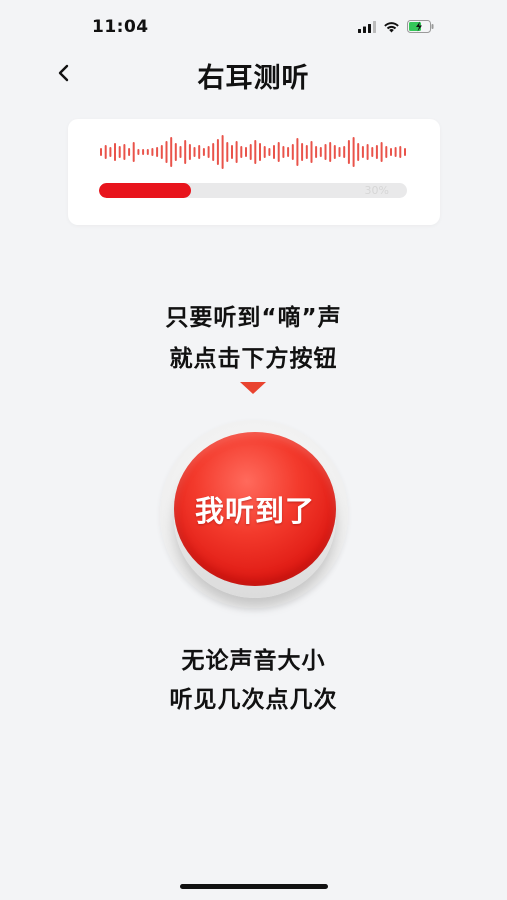 The image size is (507, 900). What do you see at coordinates (253, 700) in the screenshot?
I see `hint-line-2: 听见几次点几次` at bounding box center [253, 700].